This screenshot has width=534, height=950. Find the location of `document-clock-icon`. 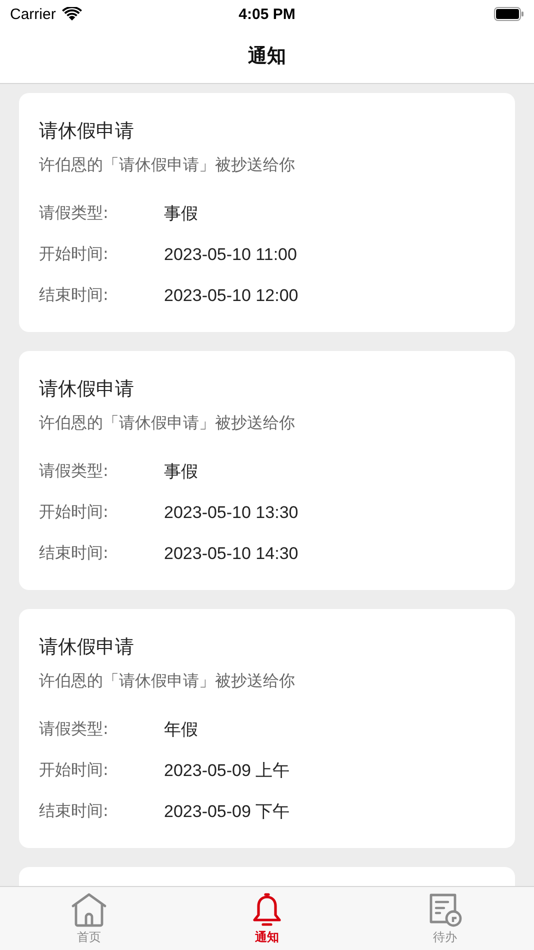

document-clock-icon is located at coordinates (445, 910).